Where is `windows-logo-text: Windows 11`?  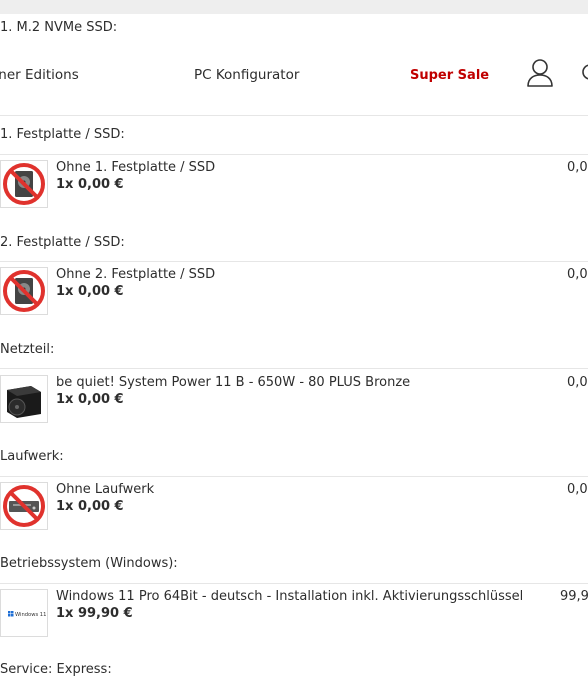 windows-logo-text: Windows 11 is located at coordinates (30, 615).